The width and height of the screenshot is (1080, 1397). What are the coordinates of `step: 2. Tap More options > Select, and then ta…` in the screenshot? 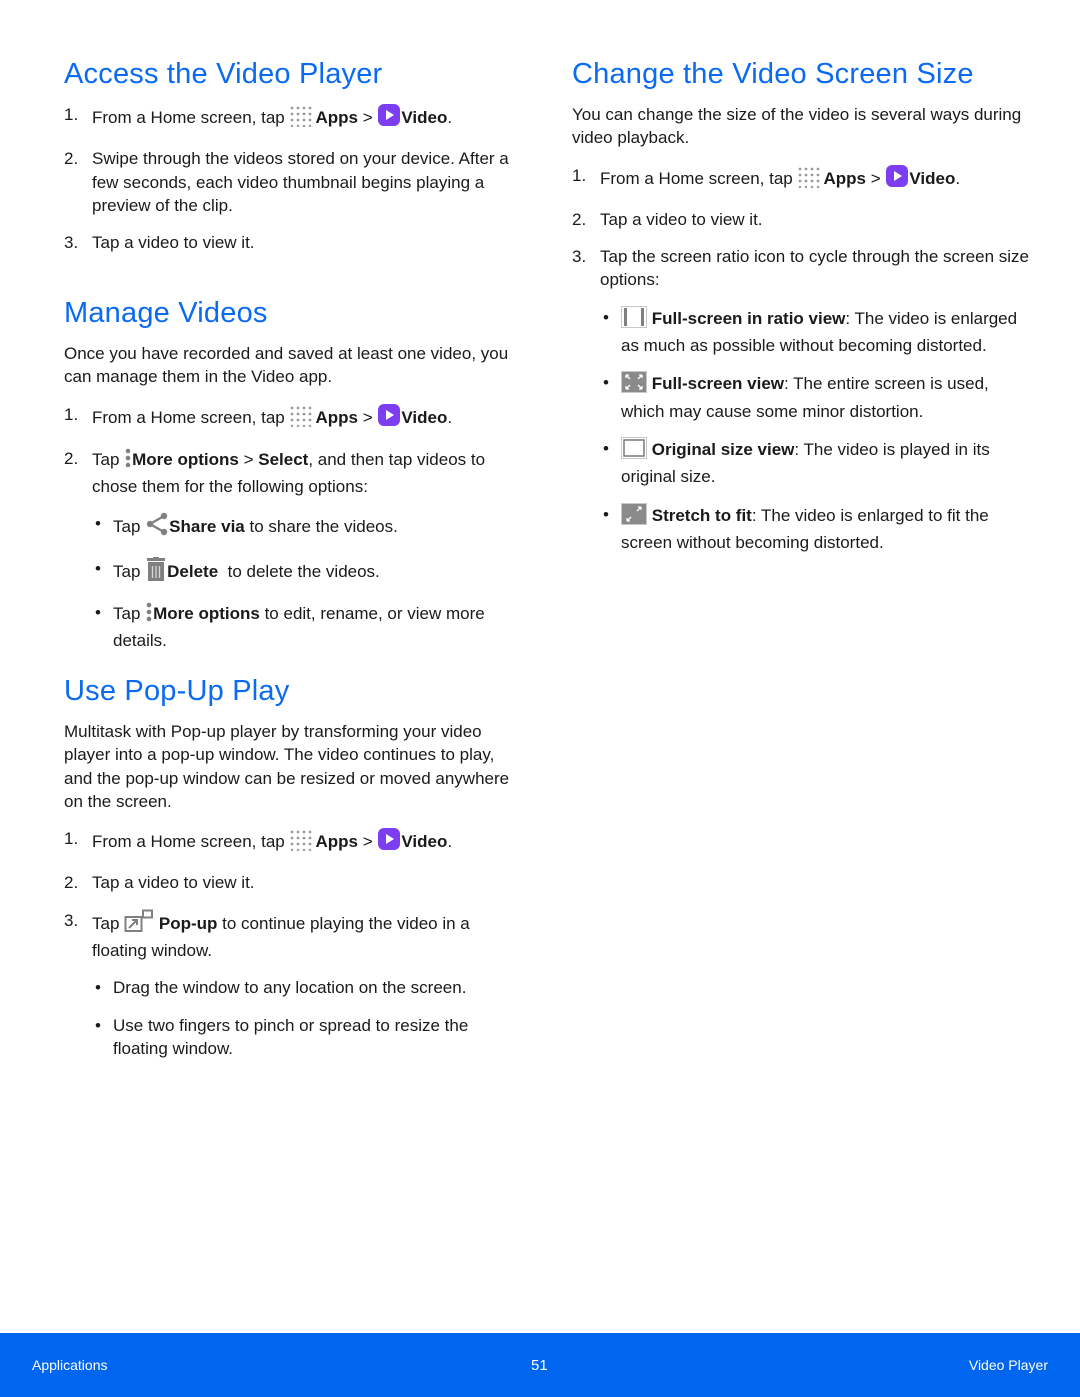 It's located at (289, 550).